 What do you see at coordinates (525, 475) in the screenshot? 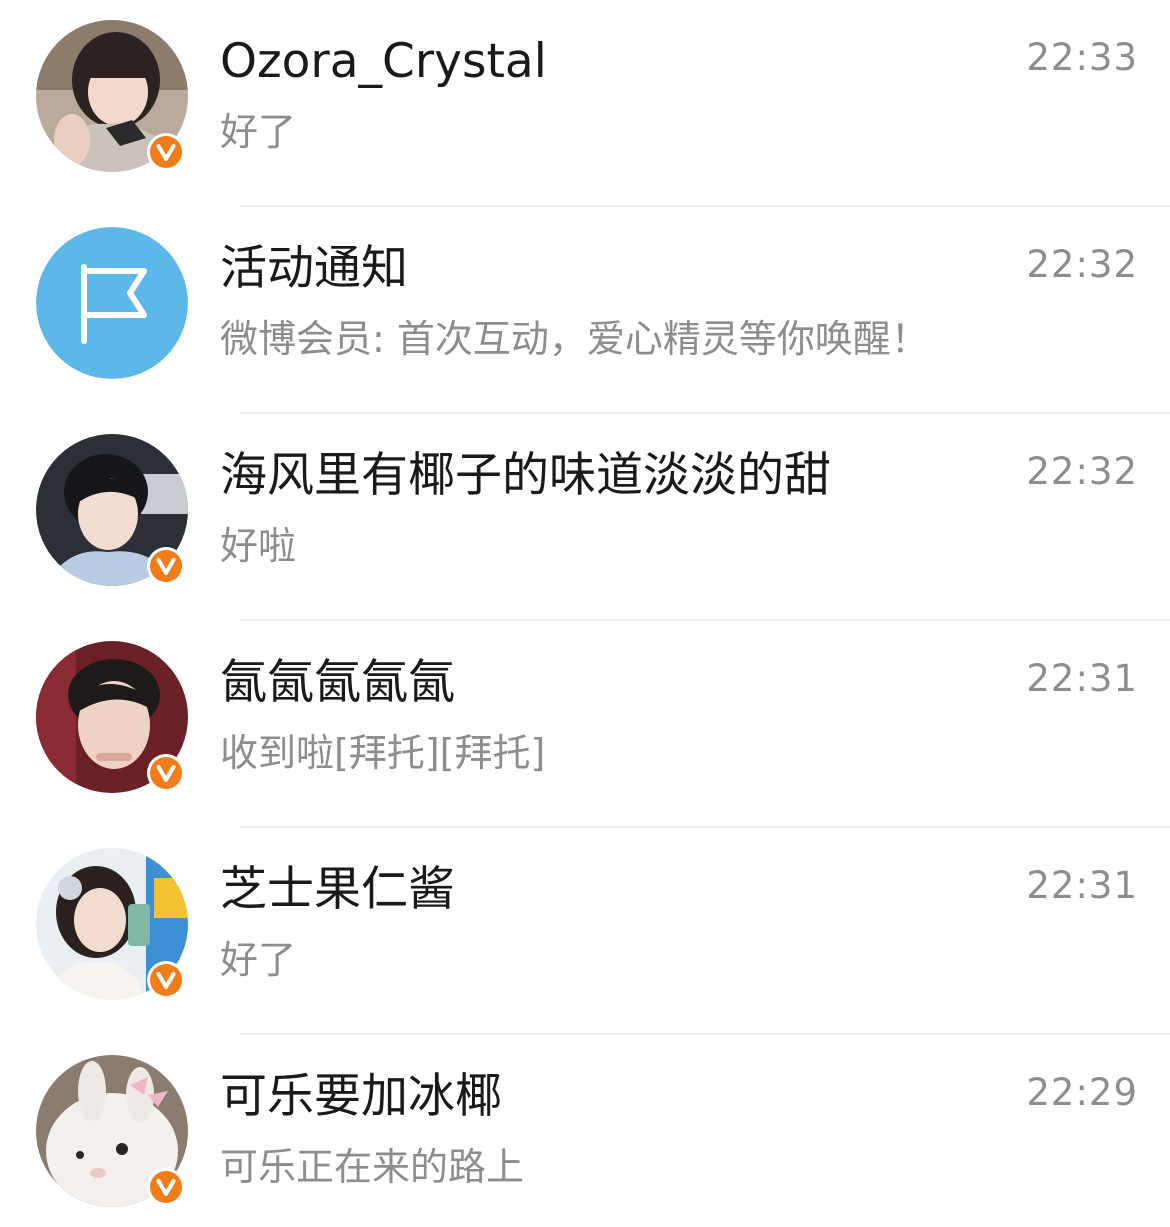
I see `contact-name: 海风里有椰子的味道淡淡的甜` at bounding box center [525, 475].